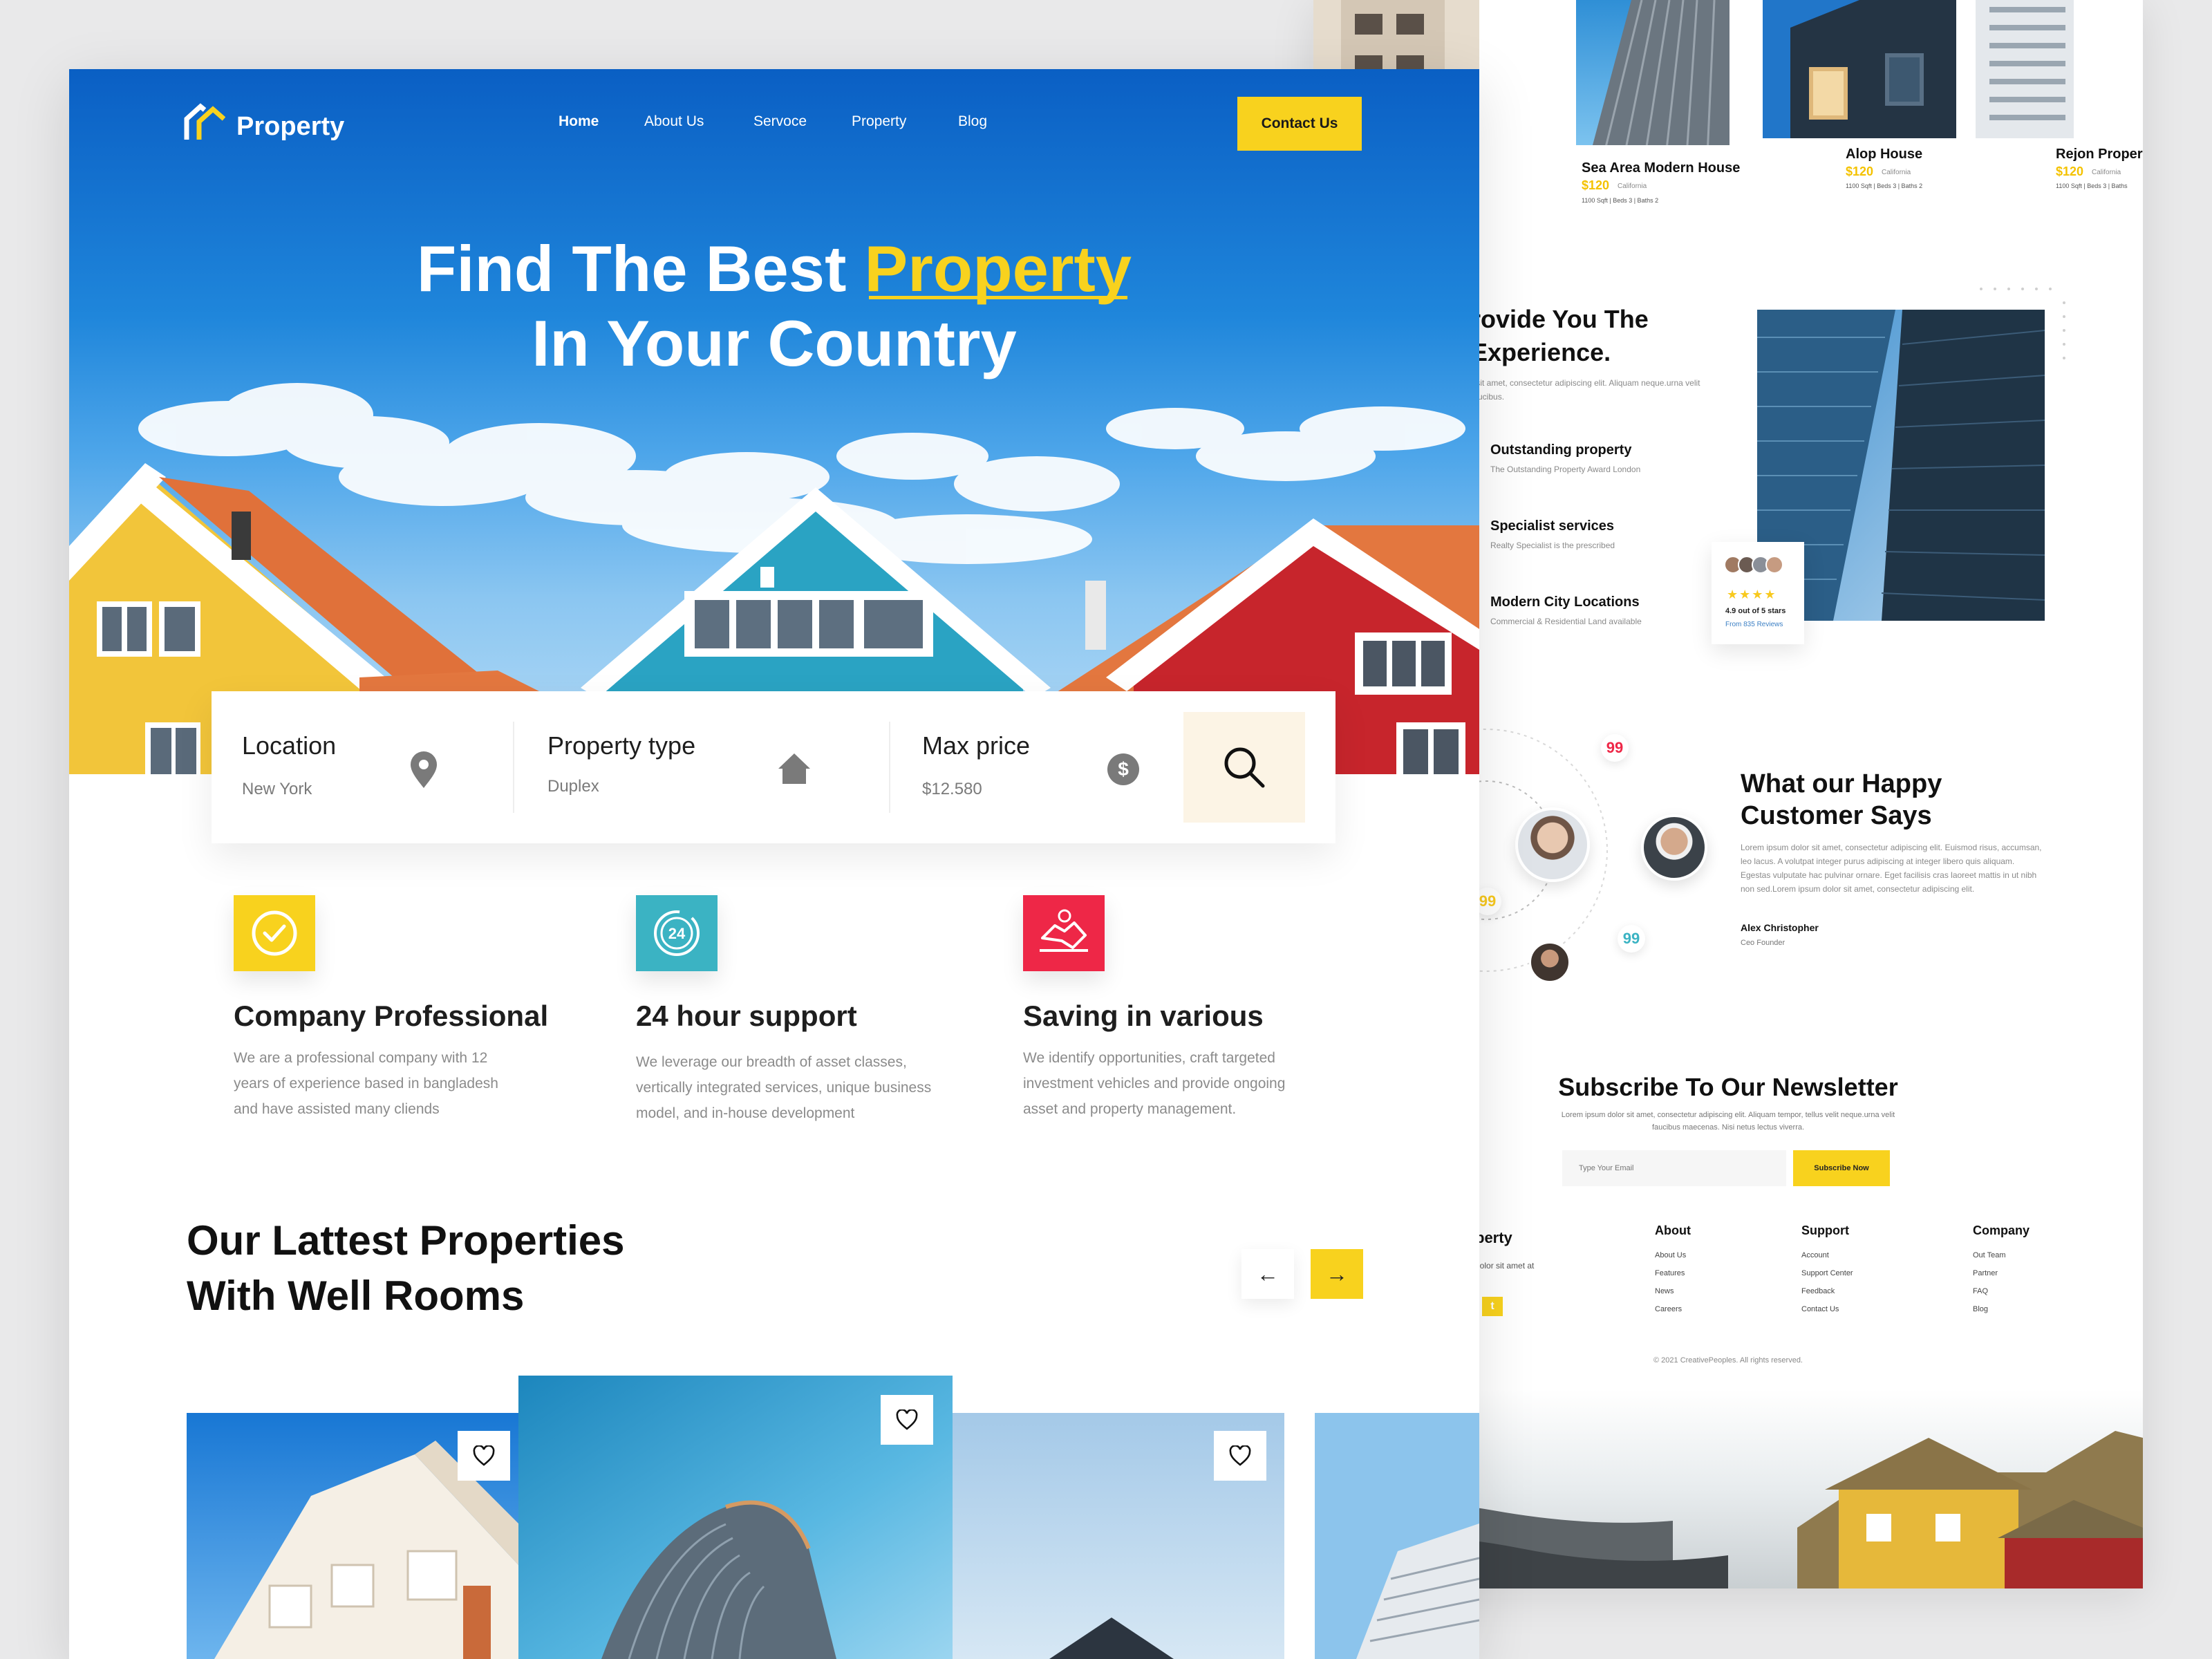  I want to click on clock-24-icon: 24, so click(677, 933).